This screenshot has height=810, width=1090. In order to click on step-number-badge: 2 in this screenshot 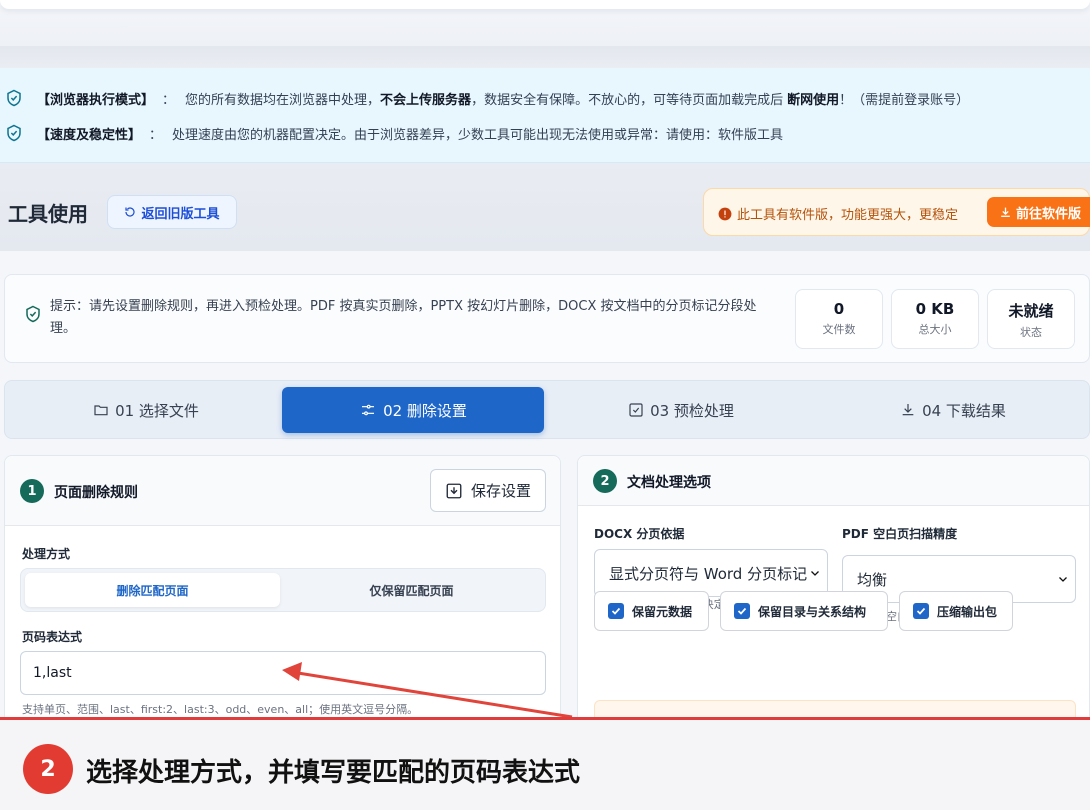, I will do `click(48, 769)`.